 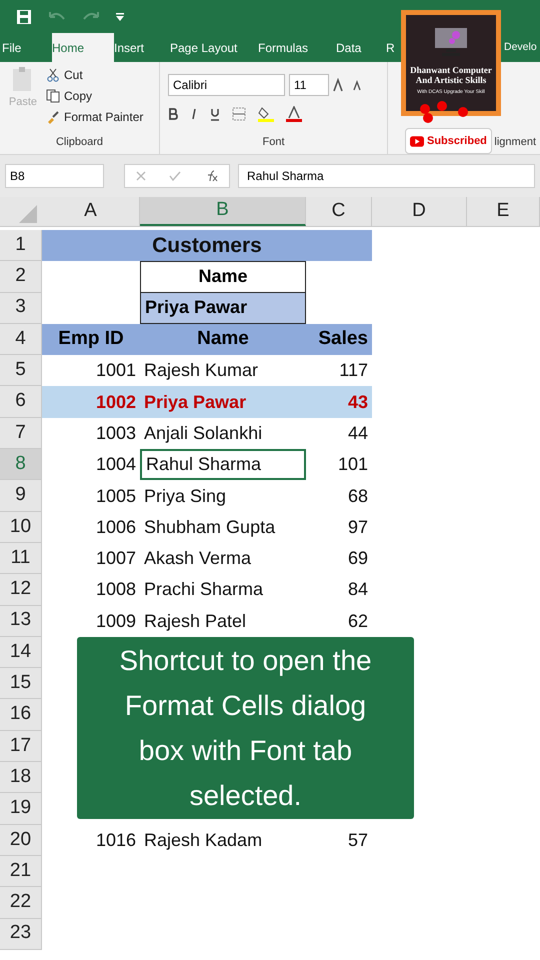 I want to click on row-header: 19, so click(x=21, y=809).